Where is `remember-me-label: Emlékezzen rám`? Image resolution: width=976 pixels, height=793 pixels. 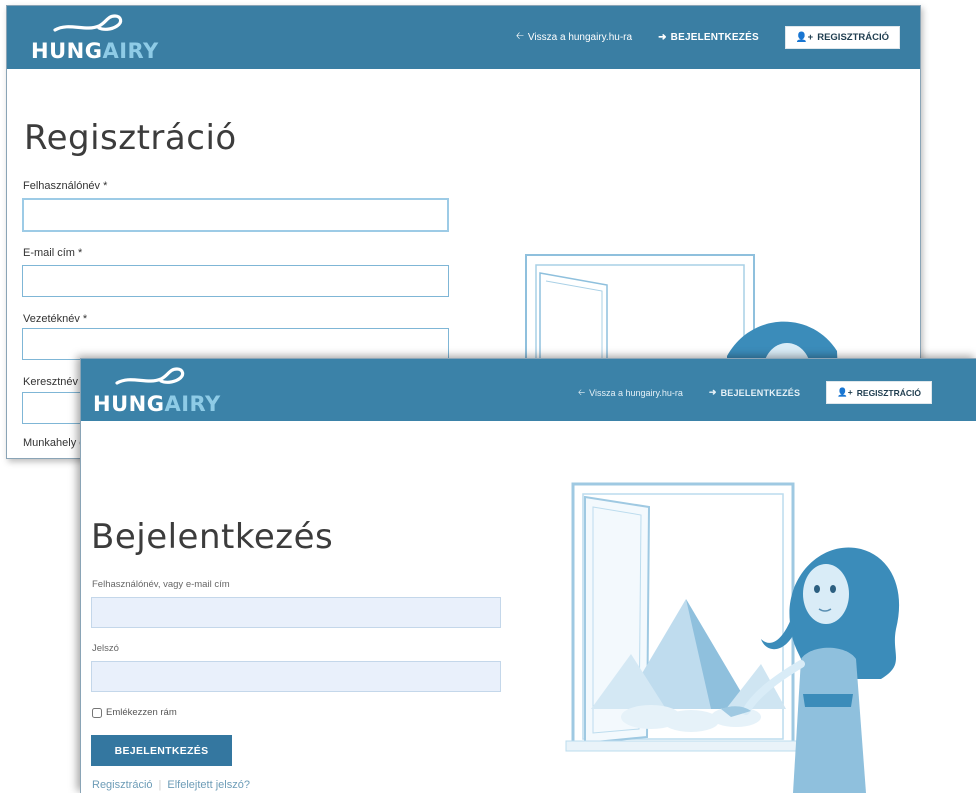 remember-me-label: Emlékezzen rám is located at coordinates (141, 712).